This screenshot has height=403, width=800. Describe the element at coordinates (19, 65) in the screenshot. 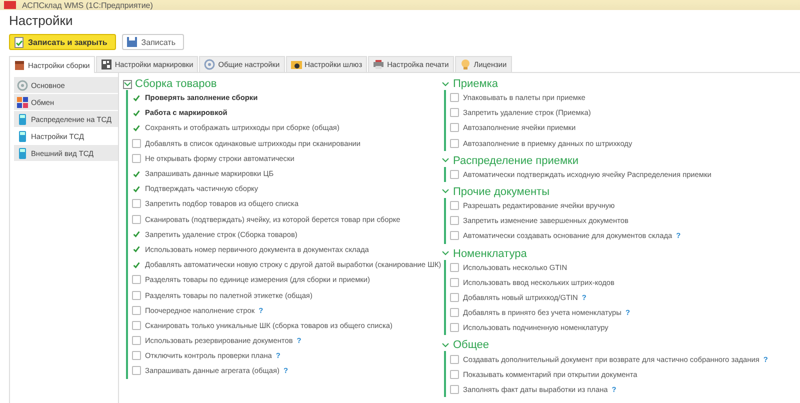

I see `box-icon` at that location.